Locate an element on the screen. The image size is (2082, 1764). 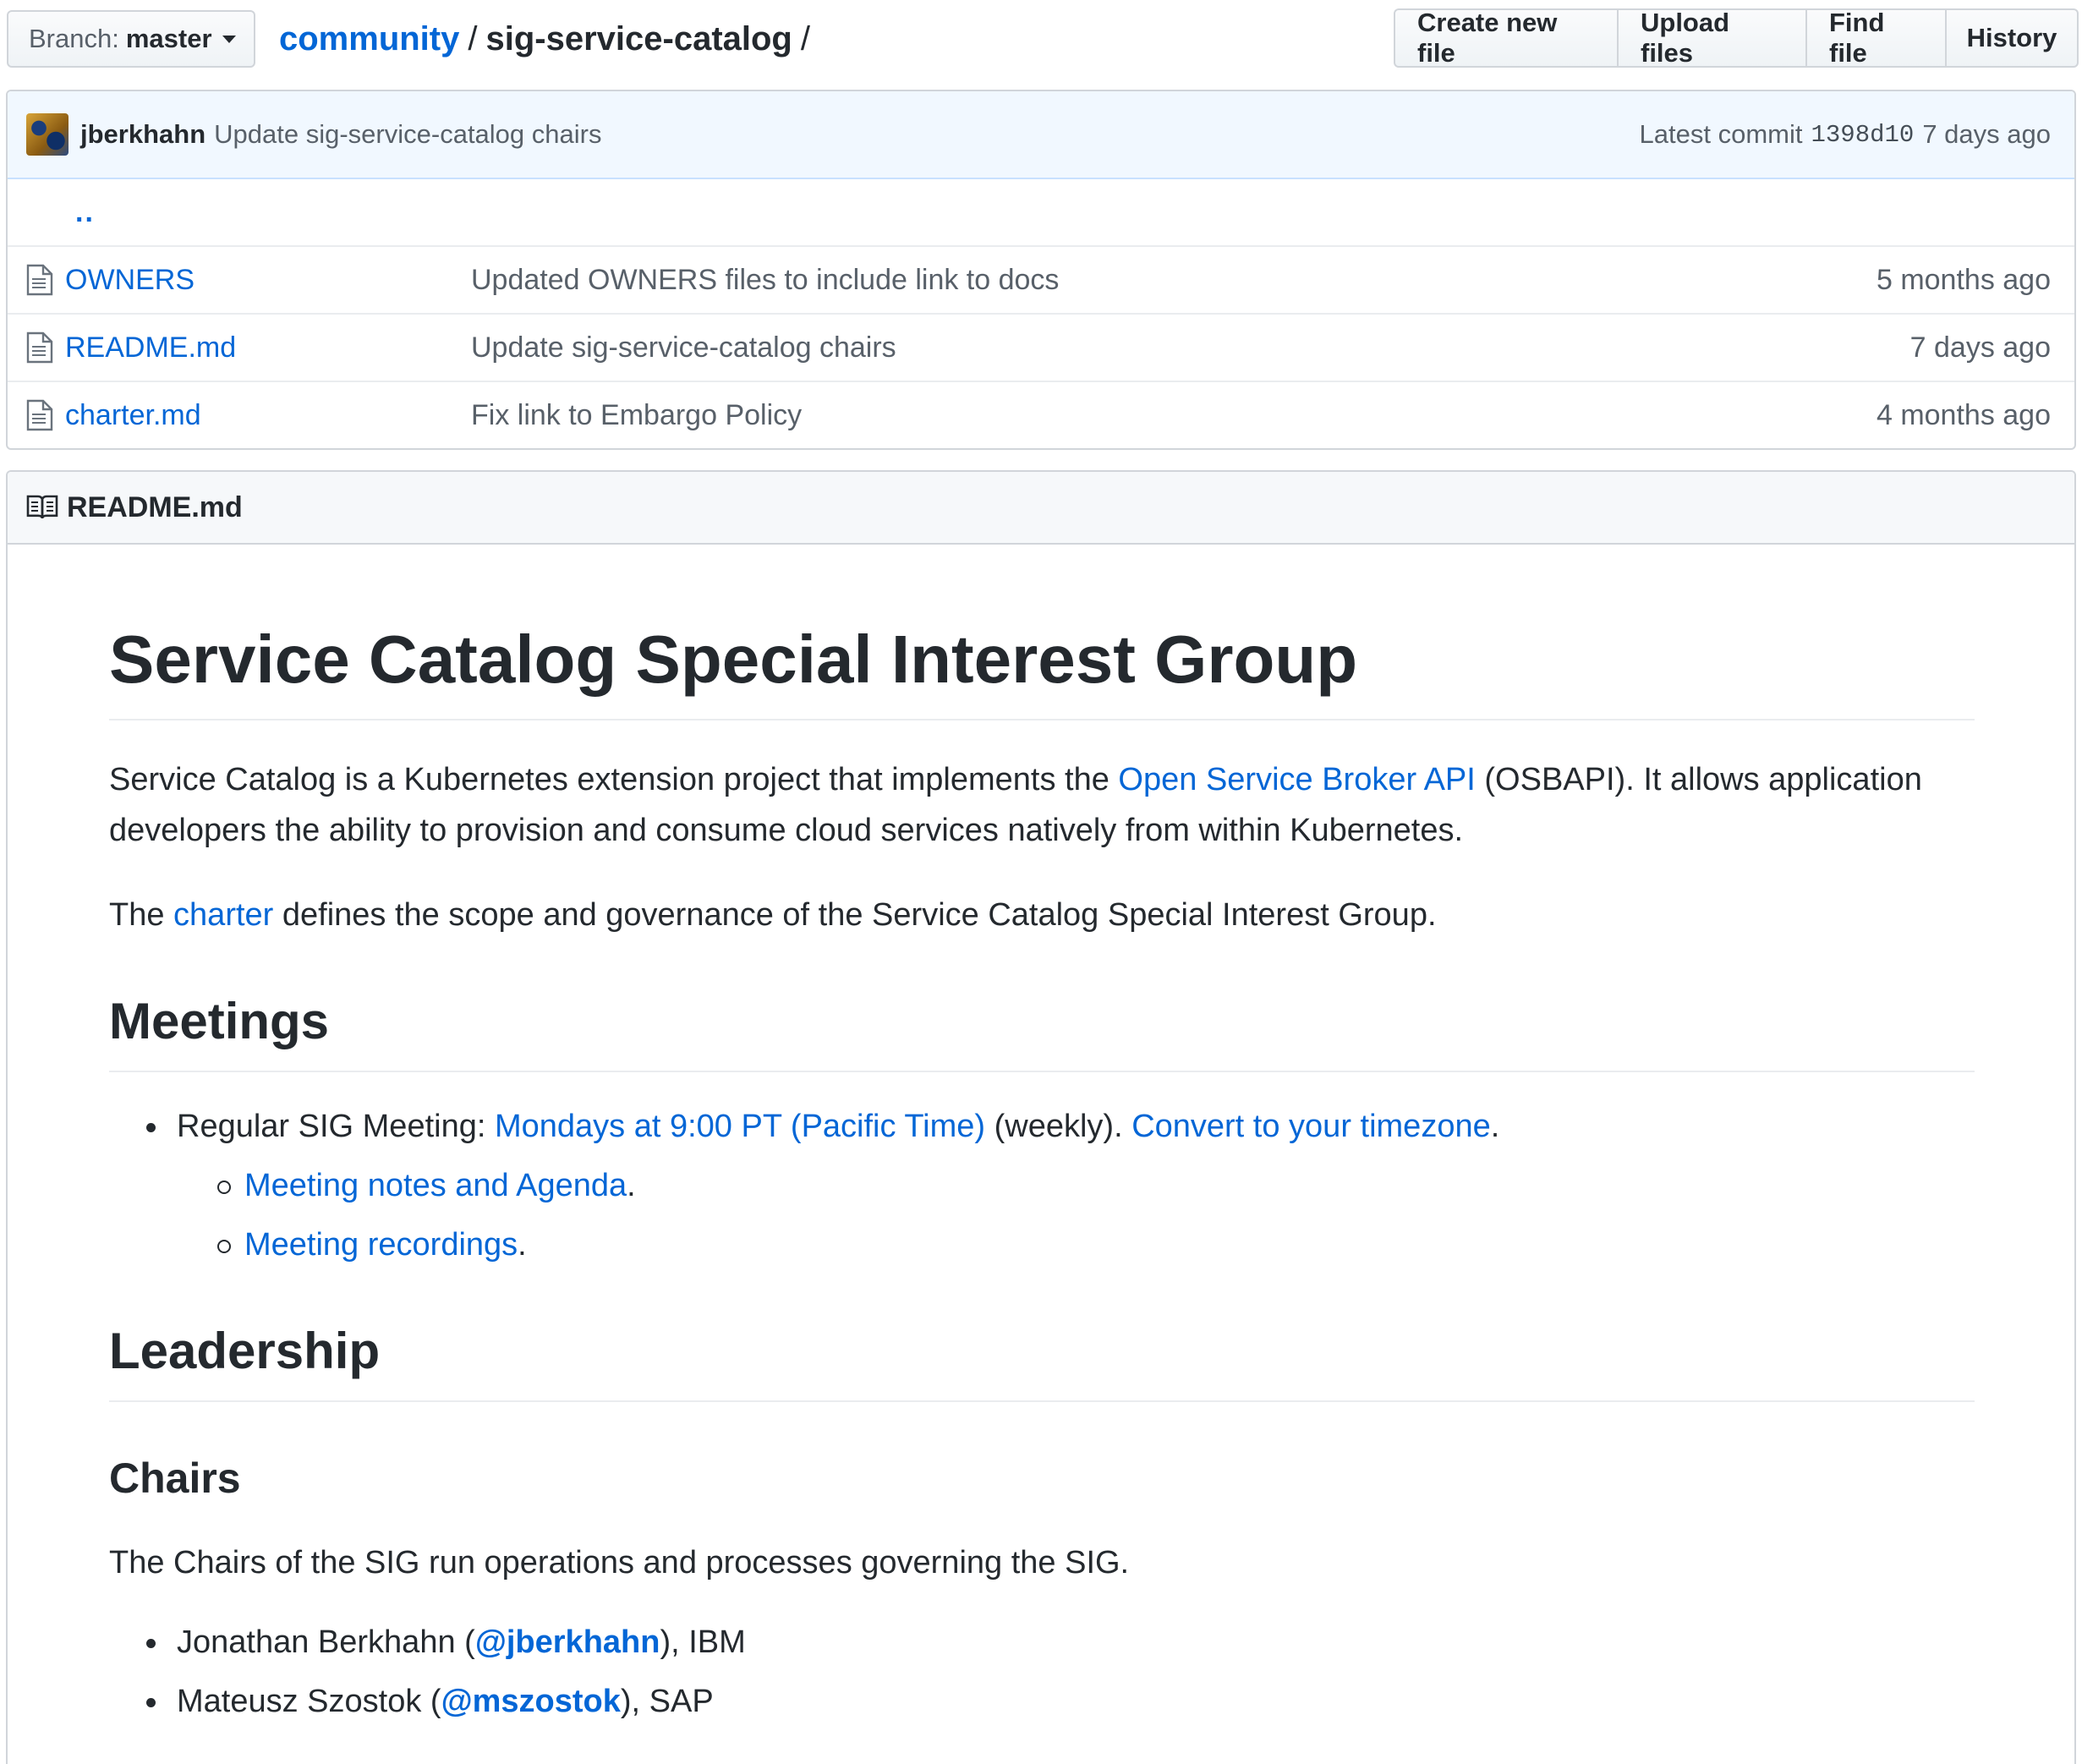
list-item: Meeting recordings. is located at coordinates (1042, 1244).